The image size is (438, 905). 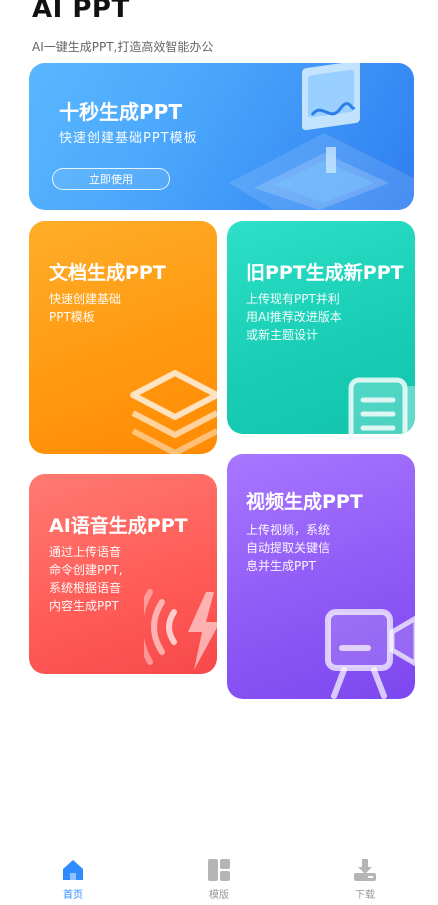 I want to click on nav-templates: 模版, so click(x=219, y=878).